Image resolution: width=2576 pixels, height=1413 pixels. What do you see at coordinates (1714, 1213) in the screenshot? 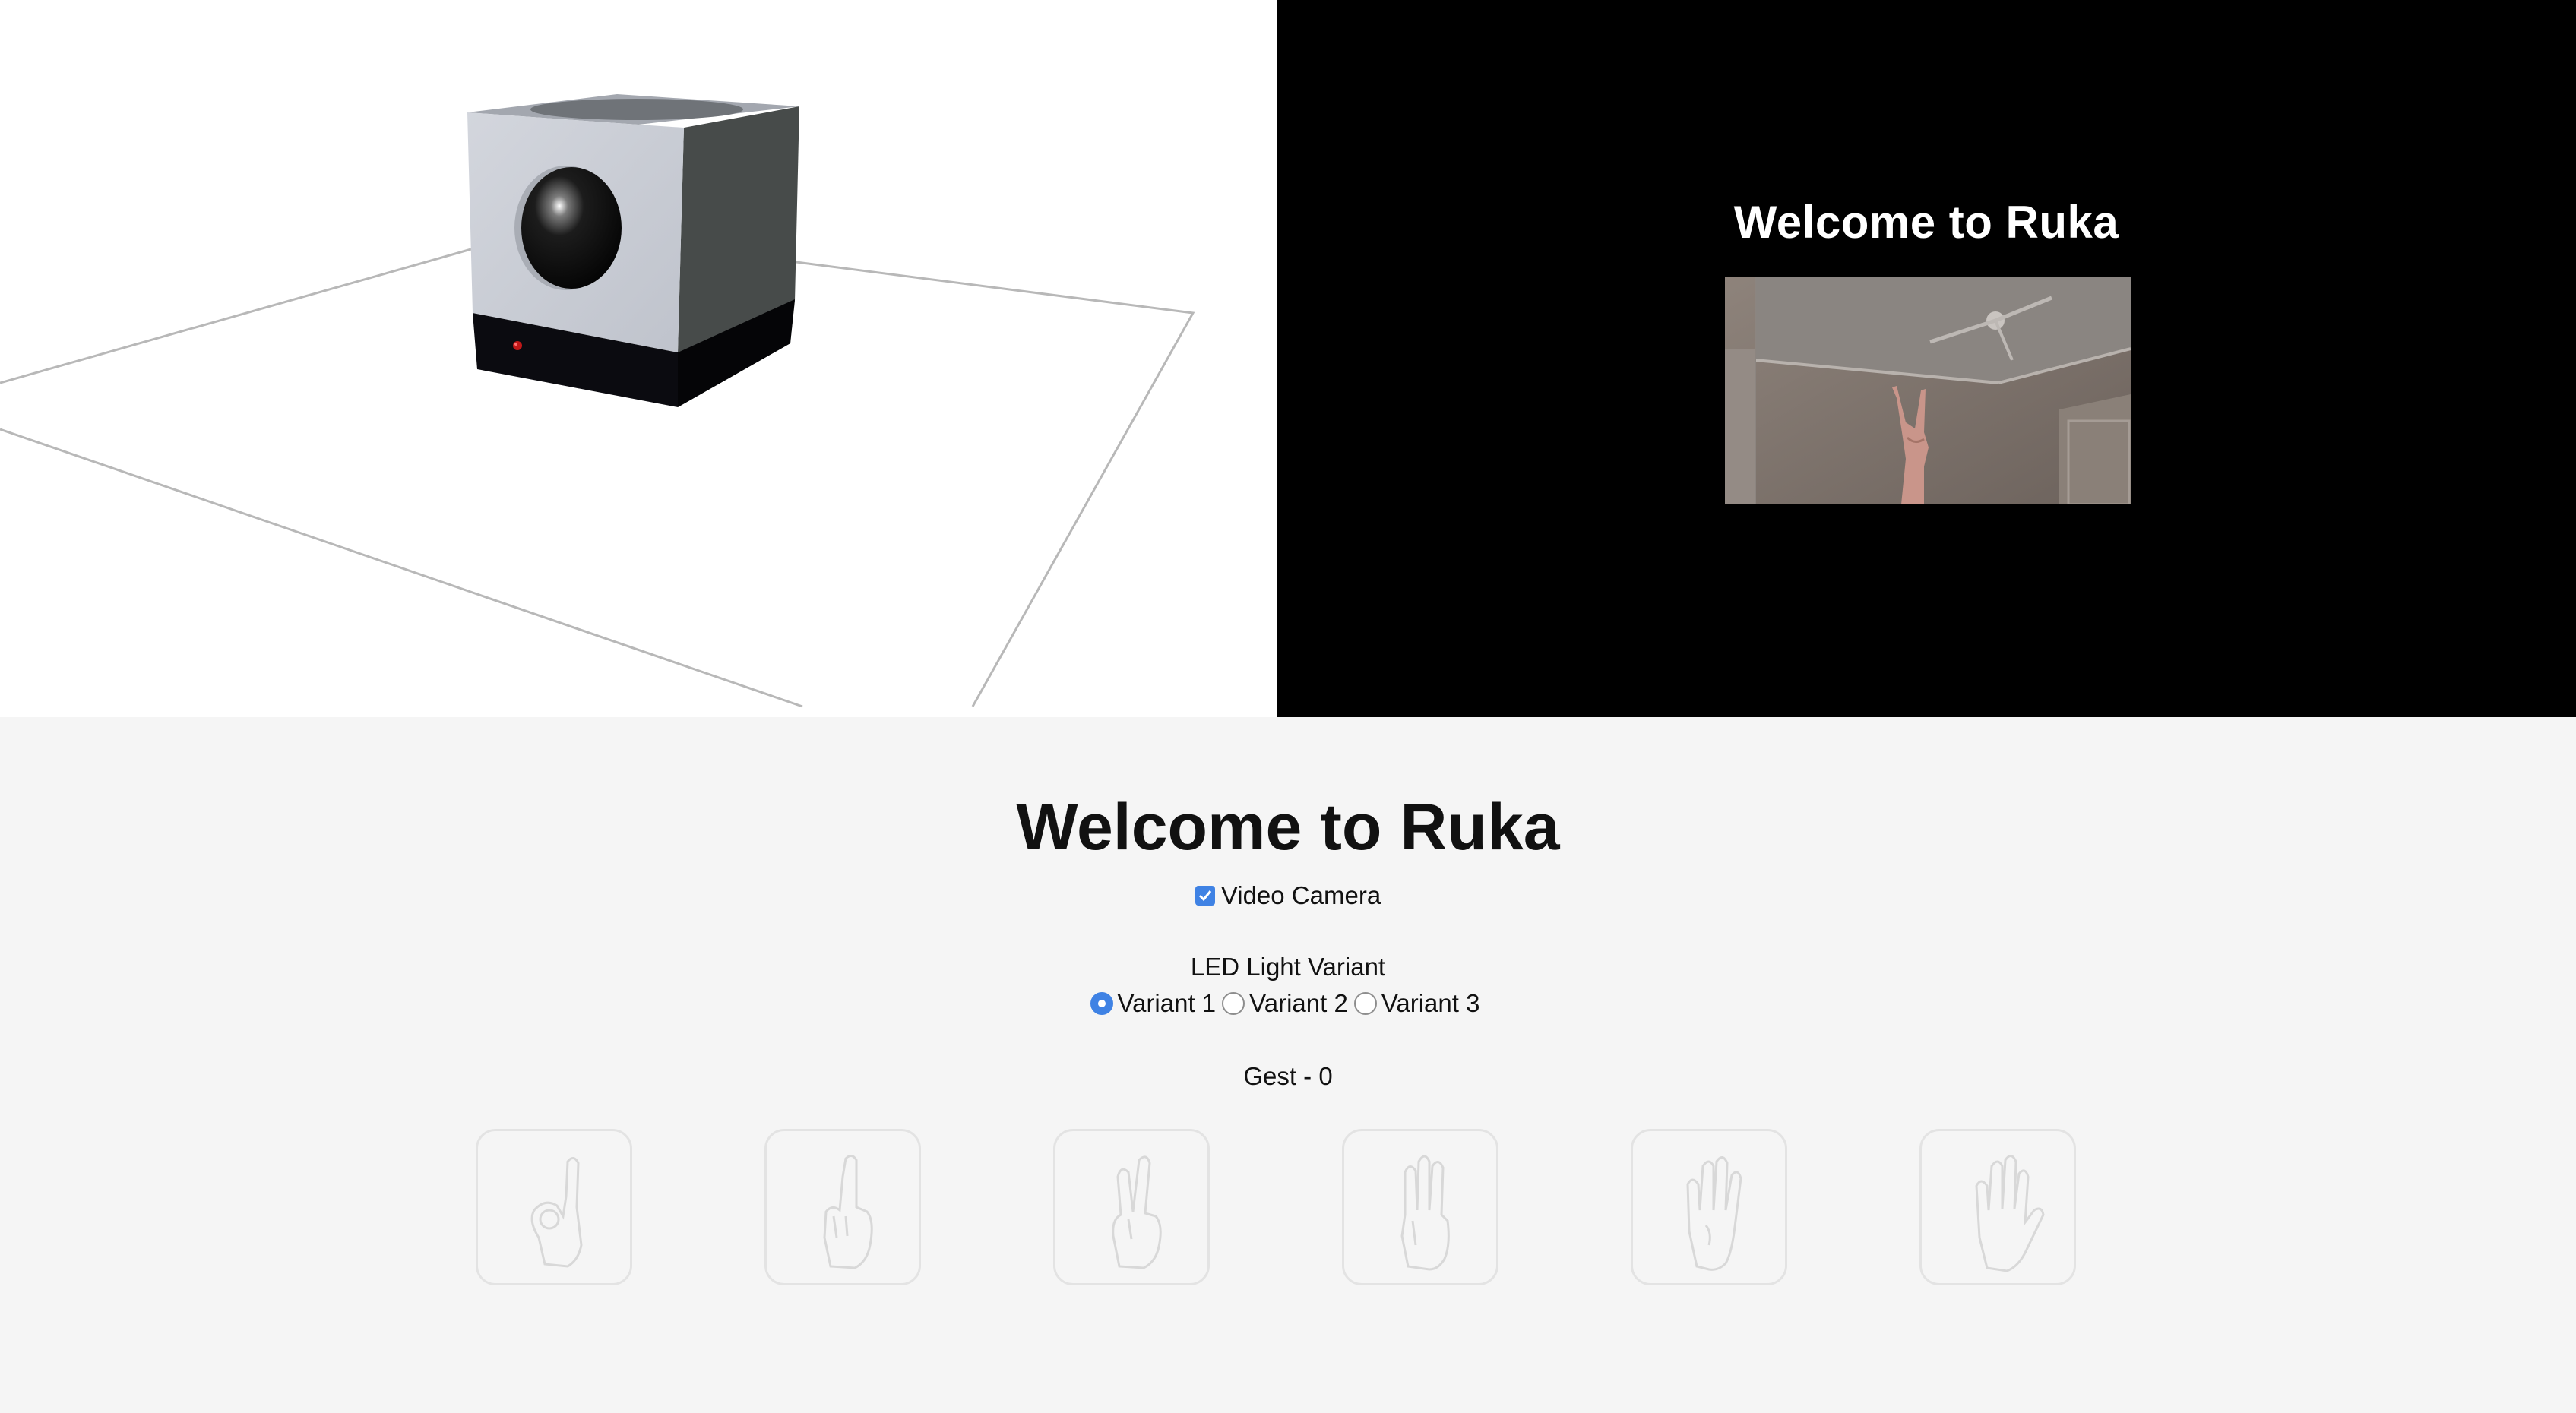
I see `four-finger-gesture-icon` at bounding box center [1714, 1213].